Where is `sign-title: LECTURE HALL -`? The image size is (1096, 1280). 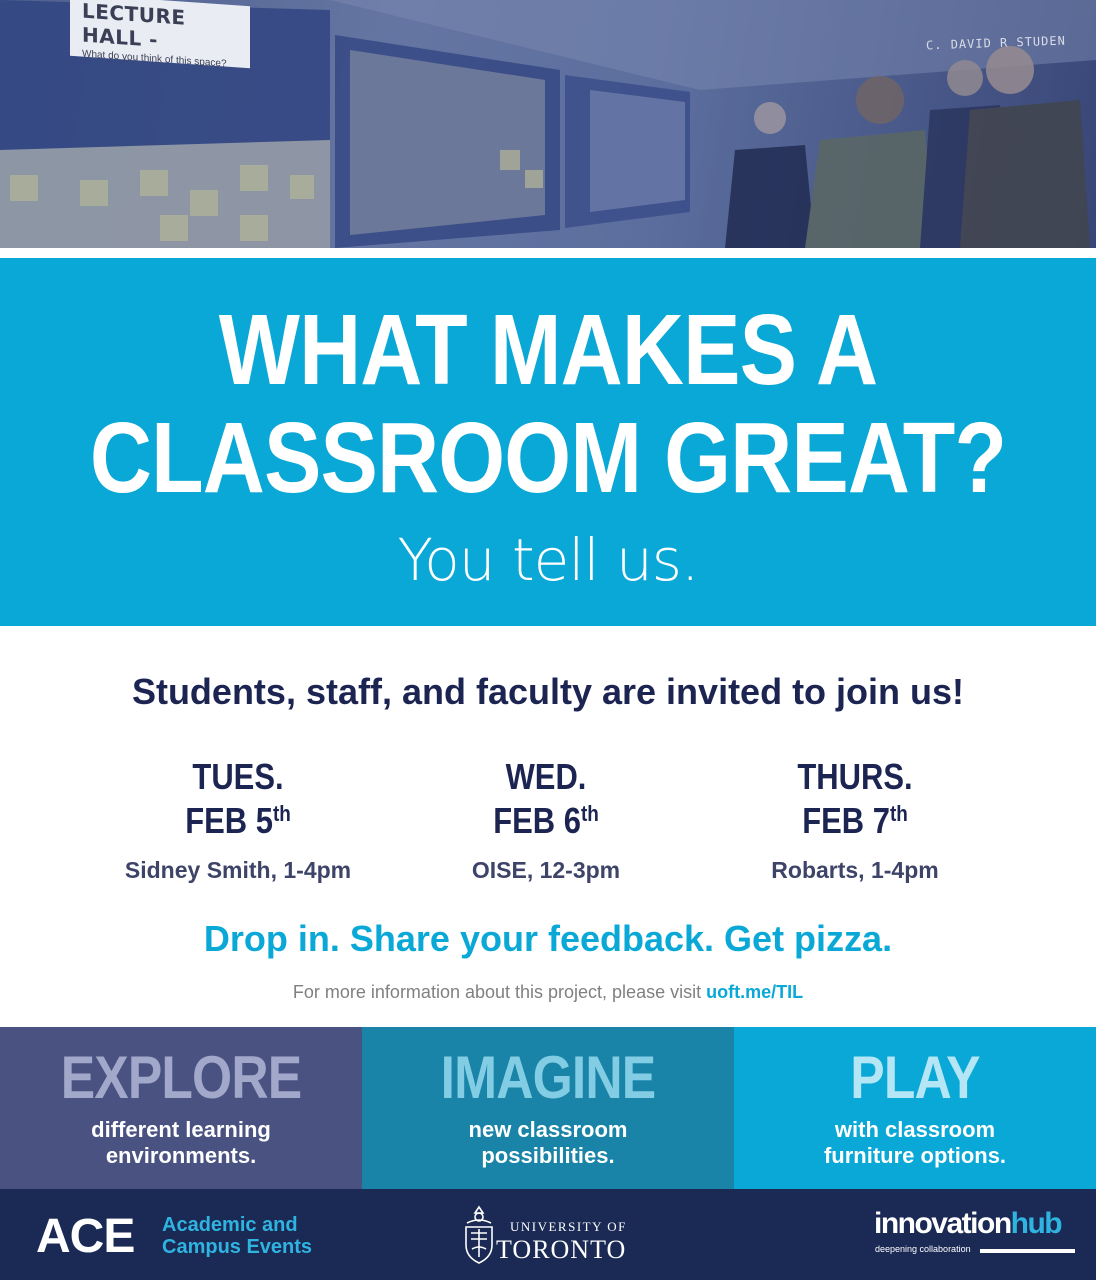 sign-title: LECTURE HALL - is located at coordinates (134, 26).